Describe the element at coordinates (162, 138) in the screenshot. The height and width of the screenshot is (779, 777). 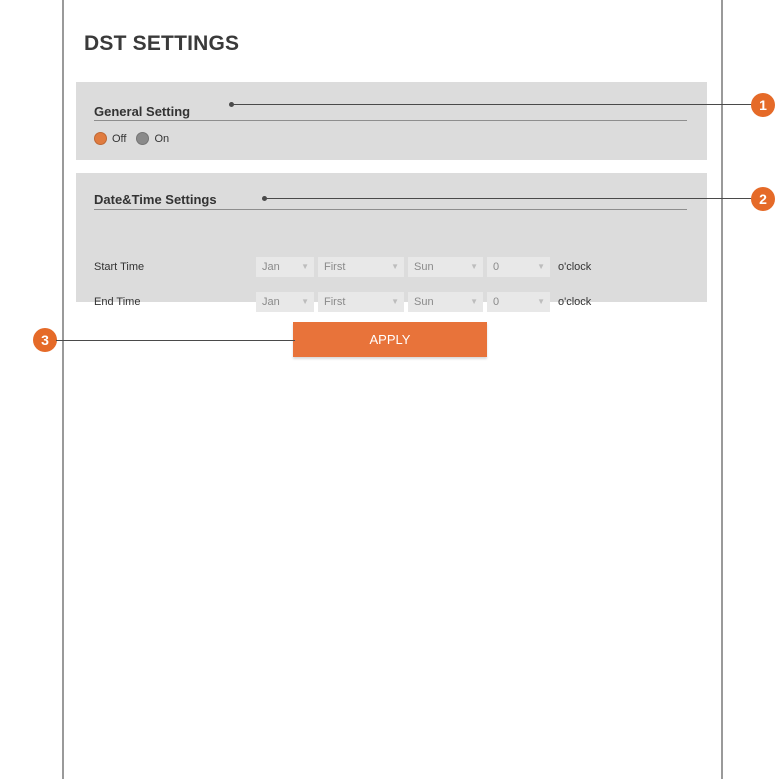
I see `dst-on-label: On` at that location.